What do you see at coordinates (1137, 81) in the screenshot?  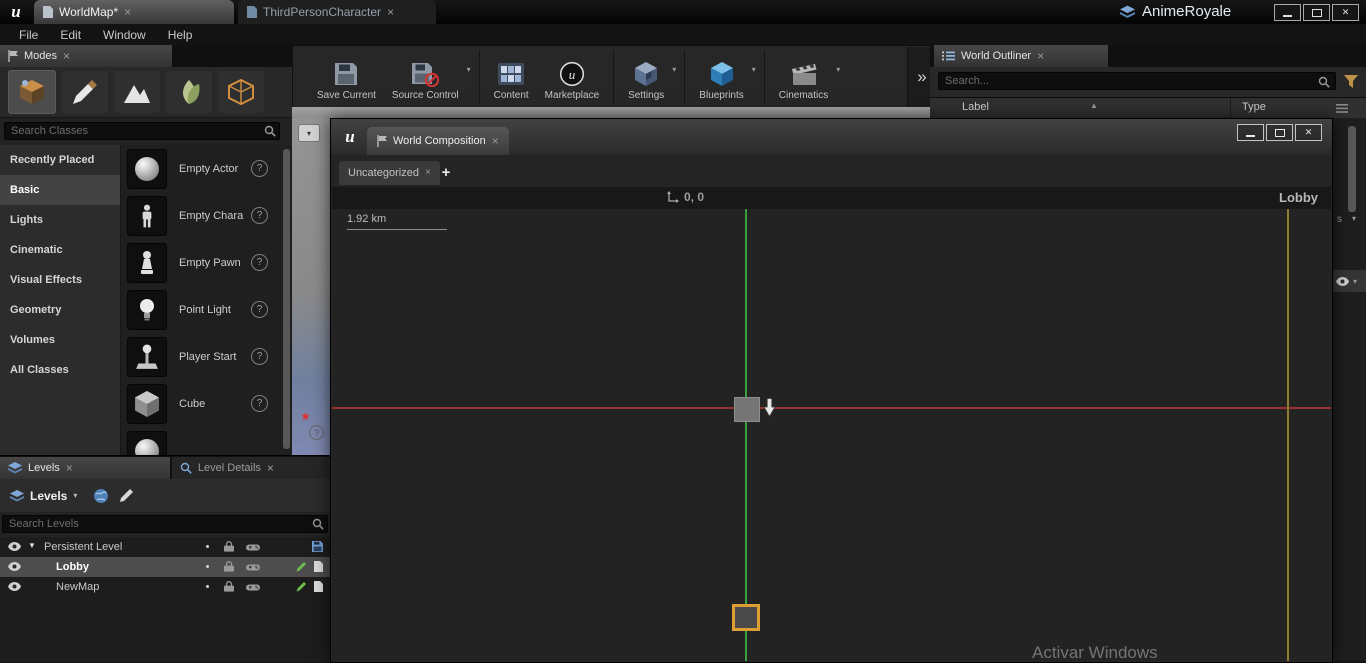 I see `outliner-search-input` at bounding box center [1137, 81].